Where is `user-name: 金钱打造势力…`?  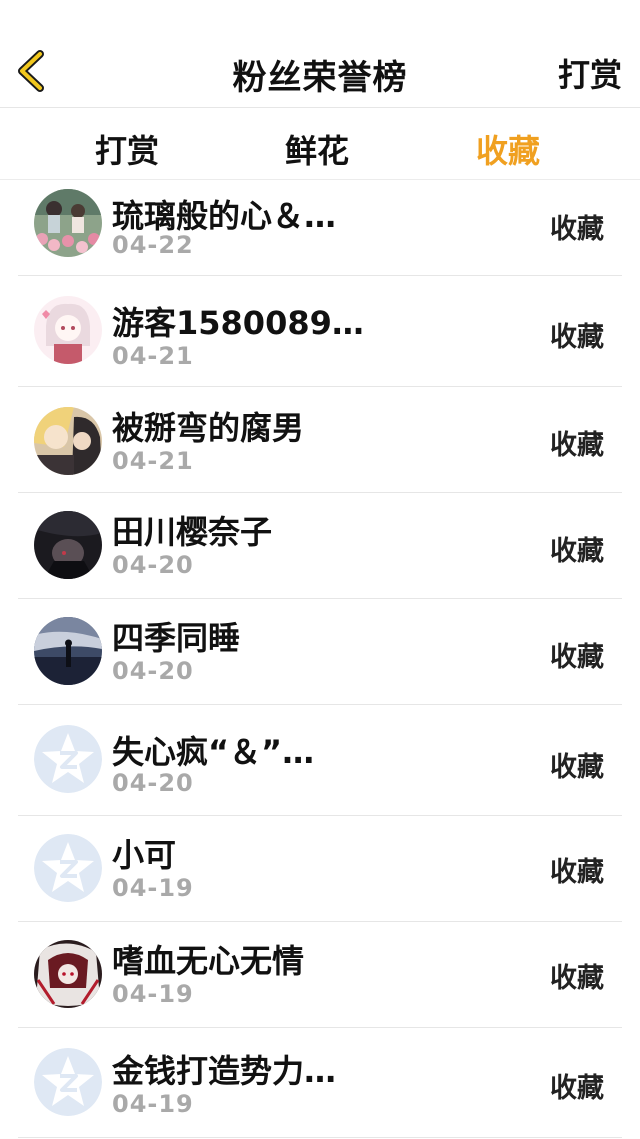
user-name: 金钱打造势力… is located at coordinates (224, 1071).